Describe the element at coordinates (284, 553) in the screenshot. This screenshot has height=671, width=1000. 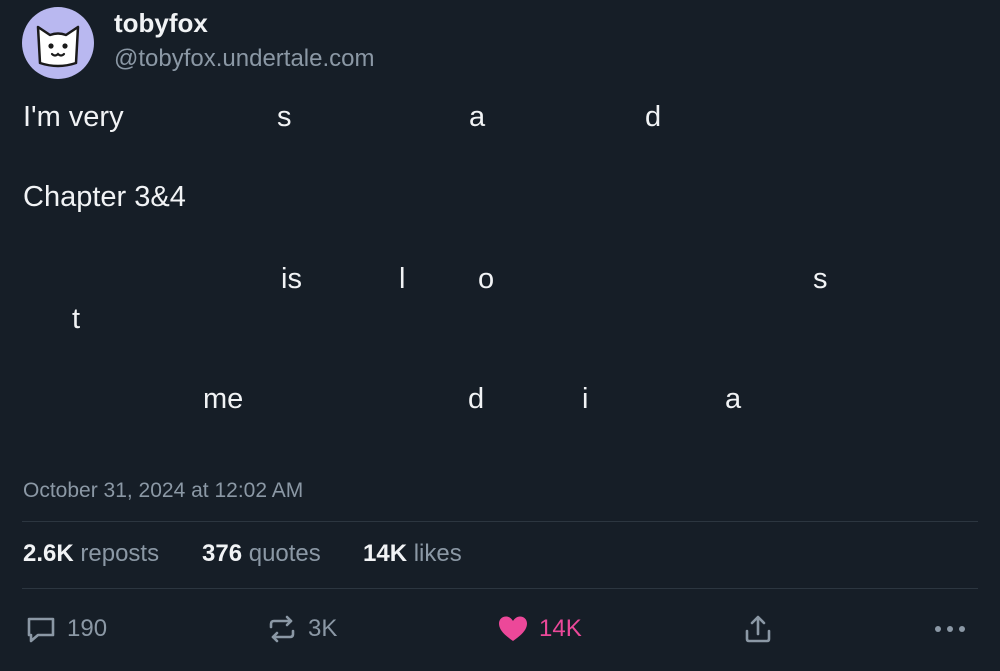
I see `quotes-label: quotes` at that location.